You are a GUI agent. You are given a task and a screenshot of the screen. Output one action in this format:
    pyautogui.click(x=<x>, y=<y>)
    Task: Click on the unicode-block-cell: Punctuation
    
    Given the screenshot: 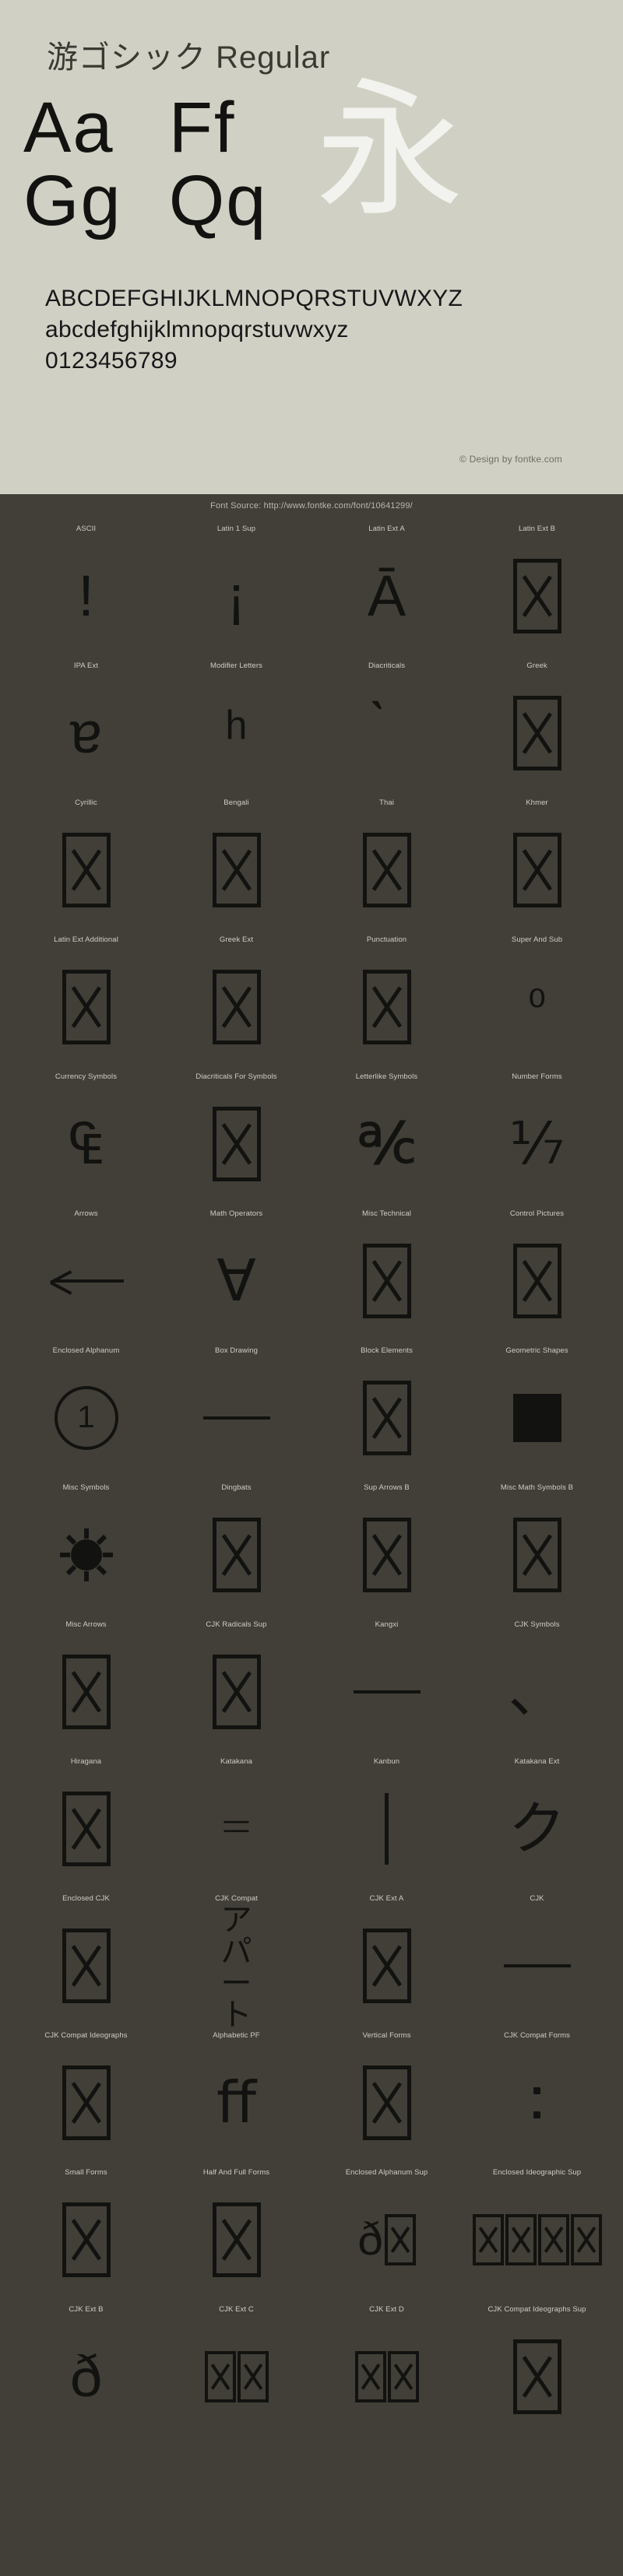 What is the action you would take?
    pyautogui.click(x=387, y=1000)
    